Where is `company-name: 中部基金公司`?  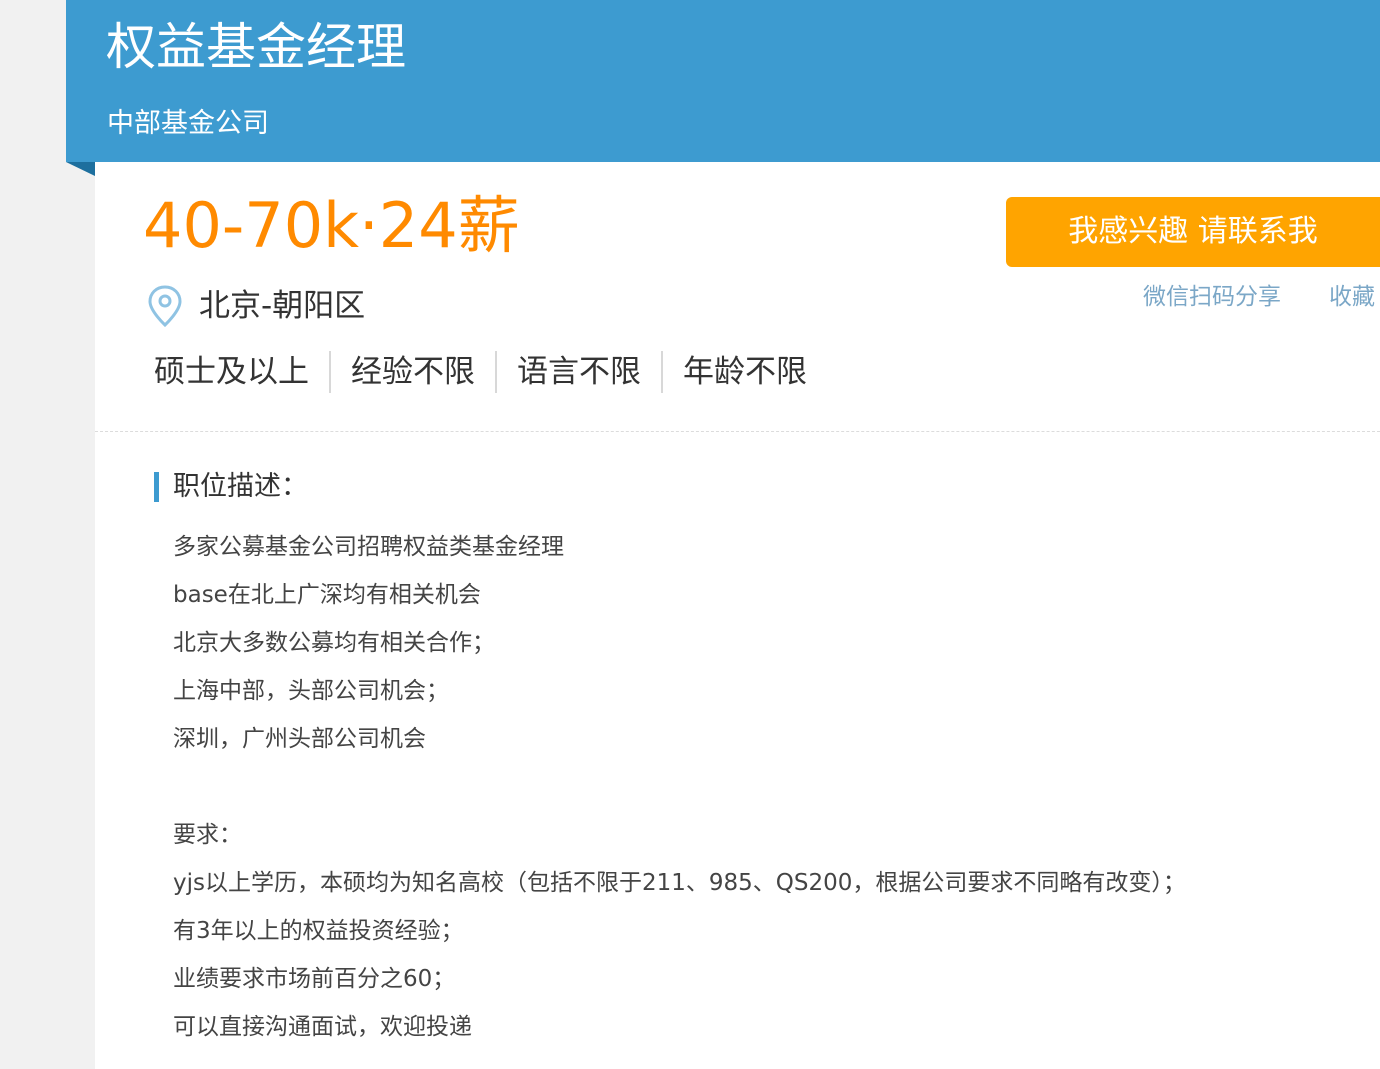 company-name: 中部基金公司 is located at coordinates (188, 124).